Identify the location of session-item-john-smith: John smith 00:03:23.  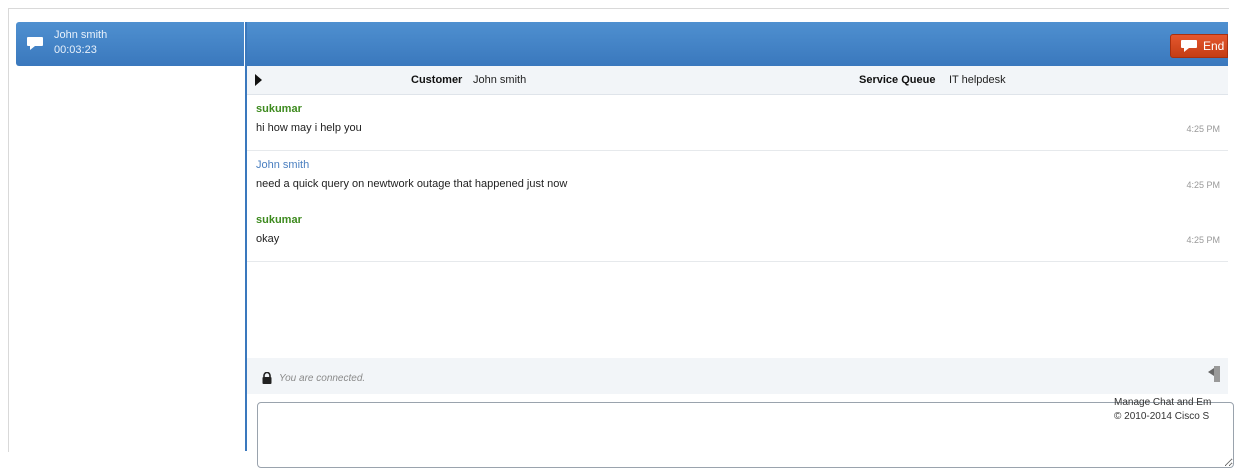
(130, 44).